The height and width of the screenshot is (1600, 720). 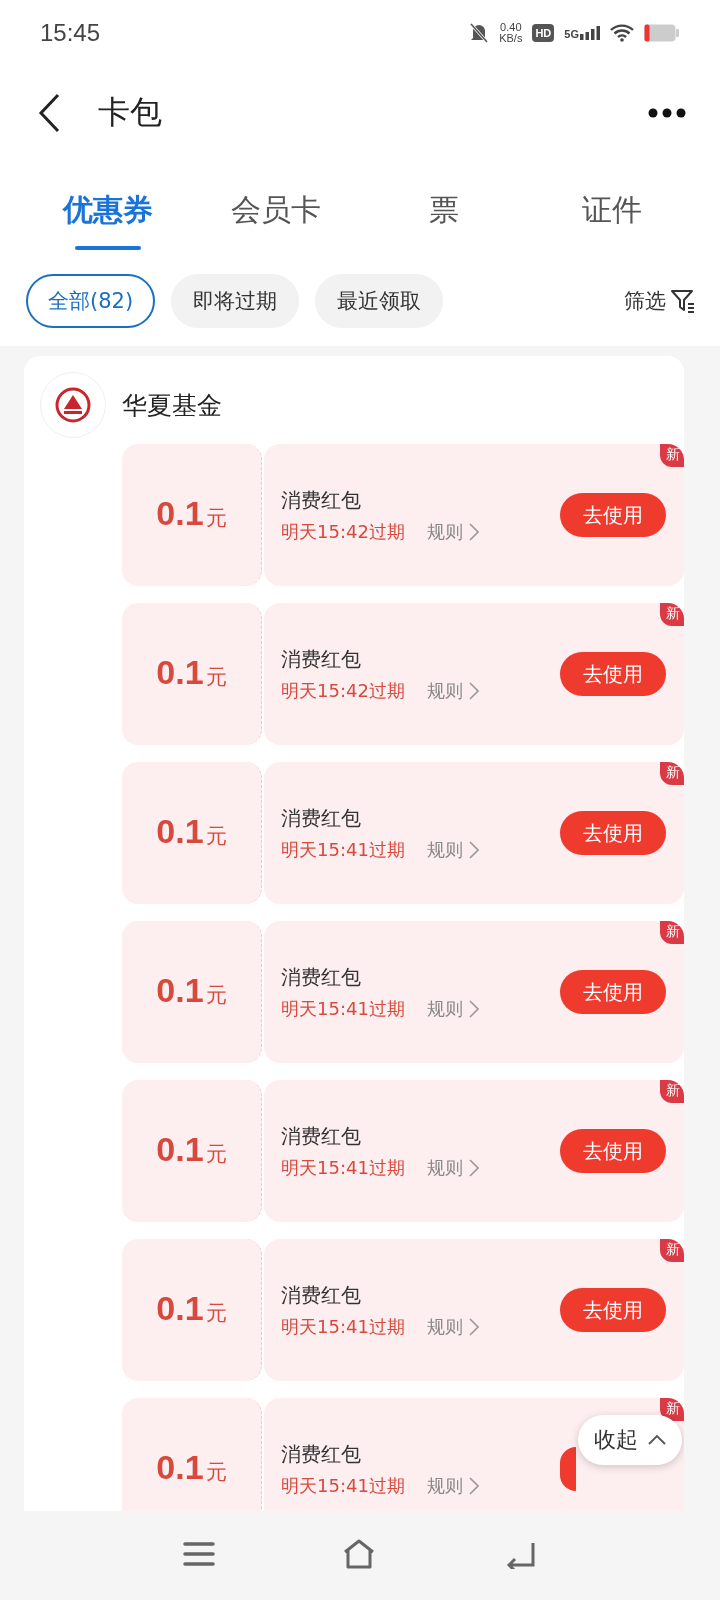 I want to click on tab: 证件, so click(x=612, y=210).